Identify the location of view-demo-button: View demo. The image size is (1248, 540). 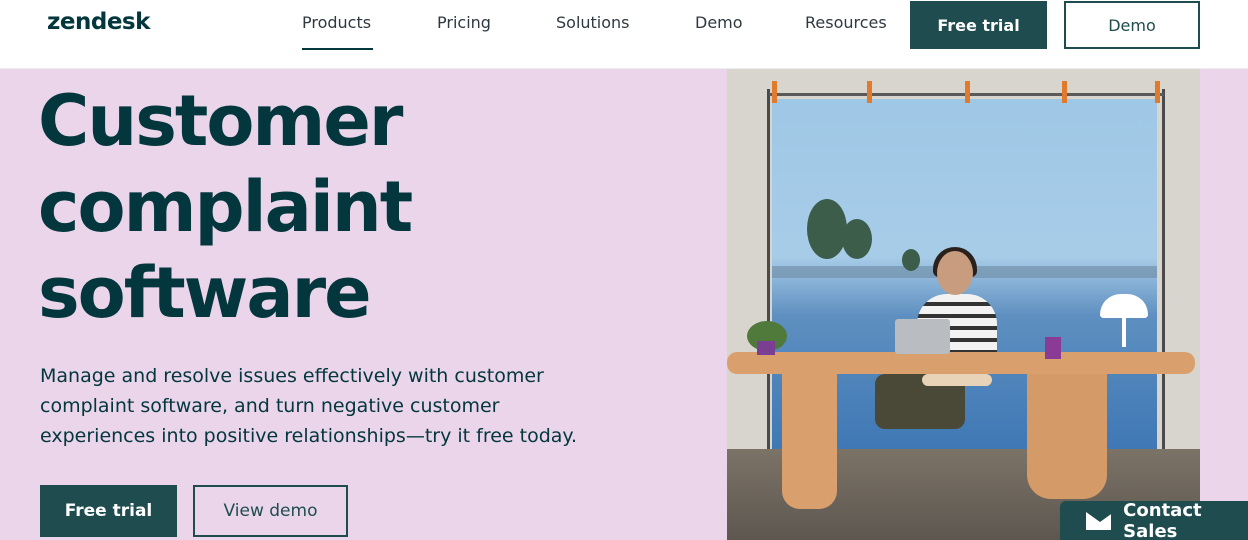
(270, 511).